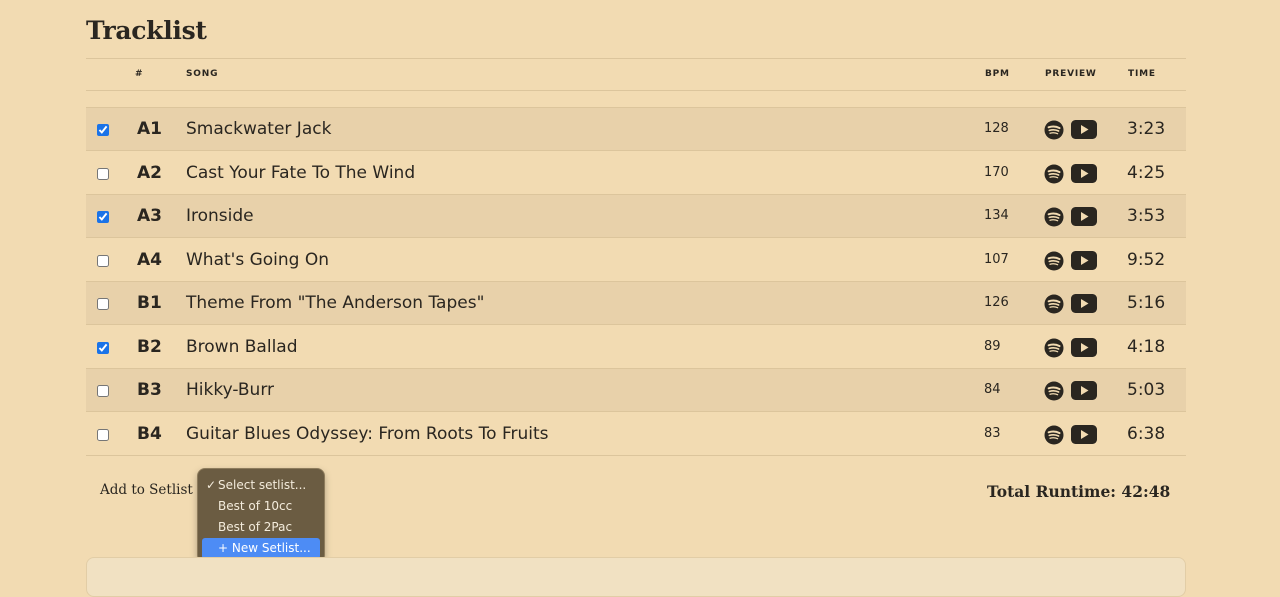  I want to click on track-bpm: 89, so click(992, 346).